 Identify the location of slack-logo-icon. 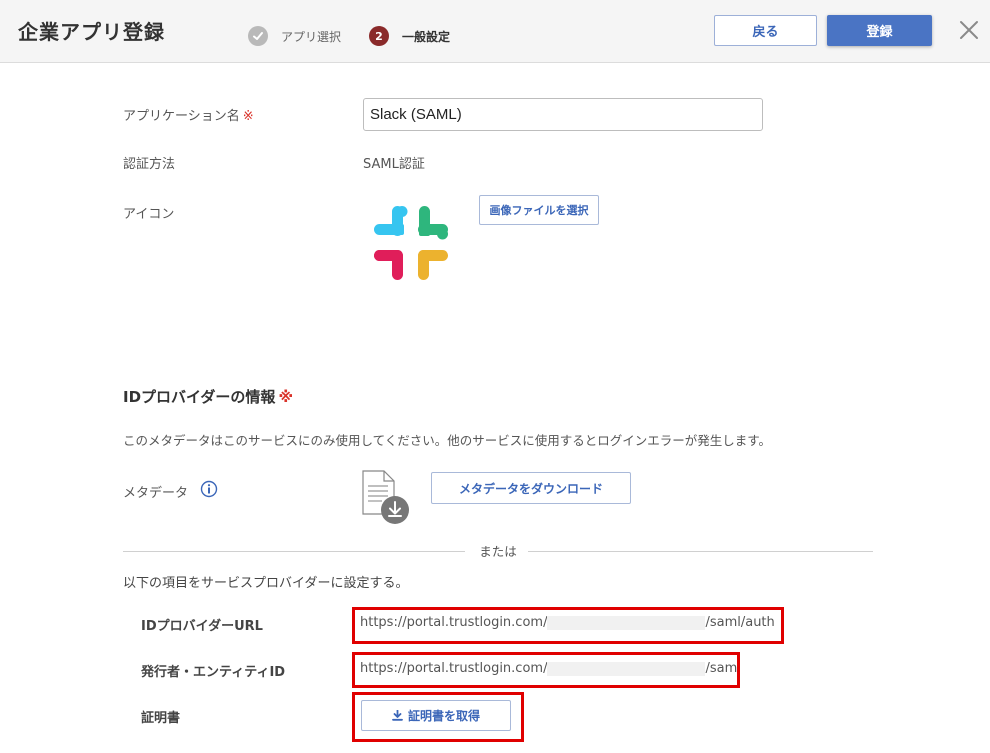
(411, 243).